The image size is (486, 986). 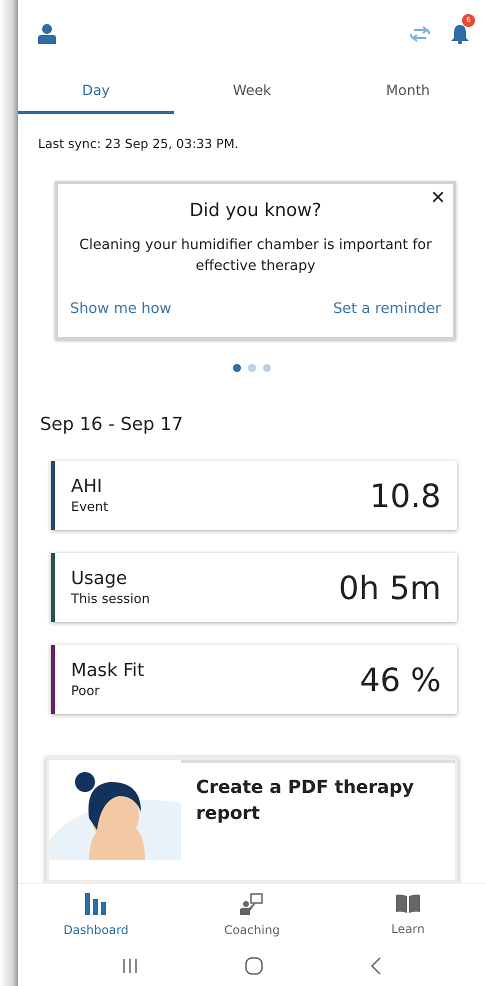 What do you see at coordinates (254, 587) in the screenshot?
I see `metric-card: Usage This session 0h 5m` at bounding box center [254, 587].